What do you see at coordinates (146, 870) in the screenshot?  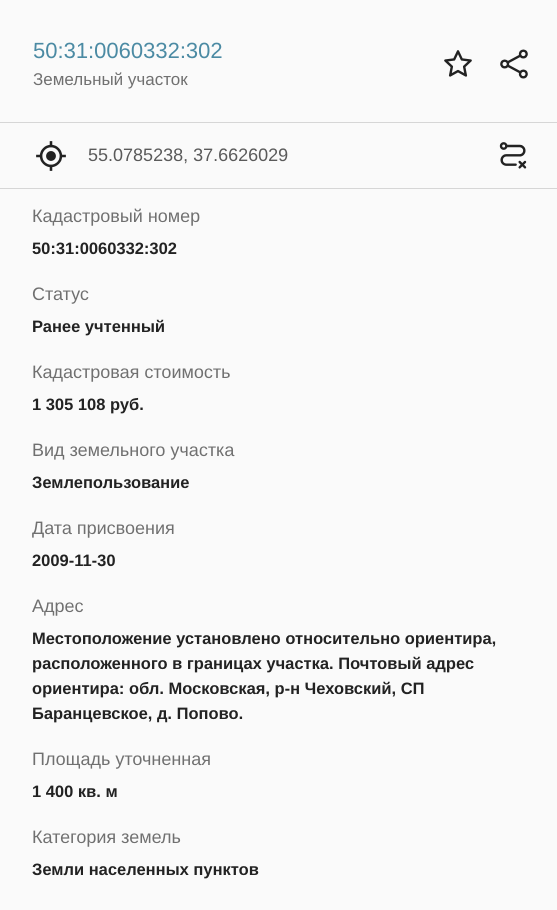 I see `field-value: Земли населенных пунктов` at bounding box center [146, 870].